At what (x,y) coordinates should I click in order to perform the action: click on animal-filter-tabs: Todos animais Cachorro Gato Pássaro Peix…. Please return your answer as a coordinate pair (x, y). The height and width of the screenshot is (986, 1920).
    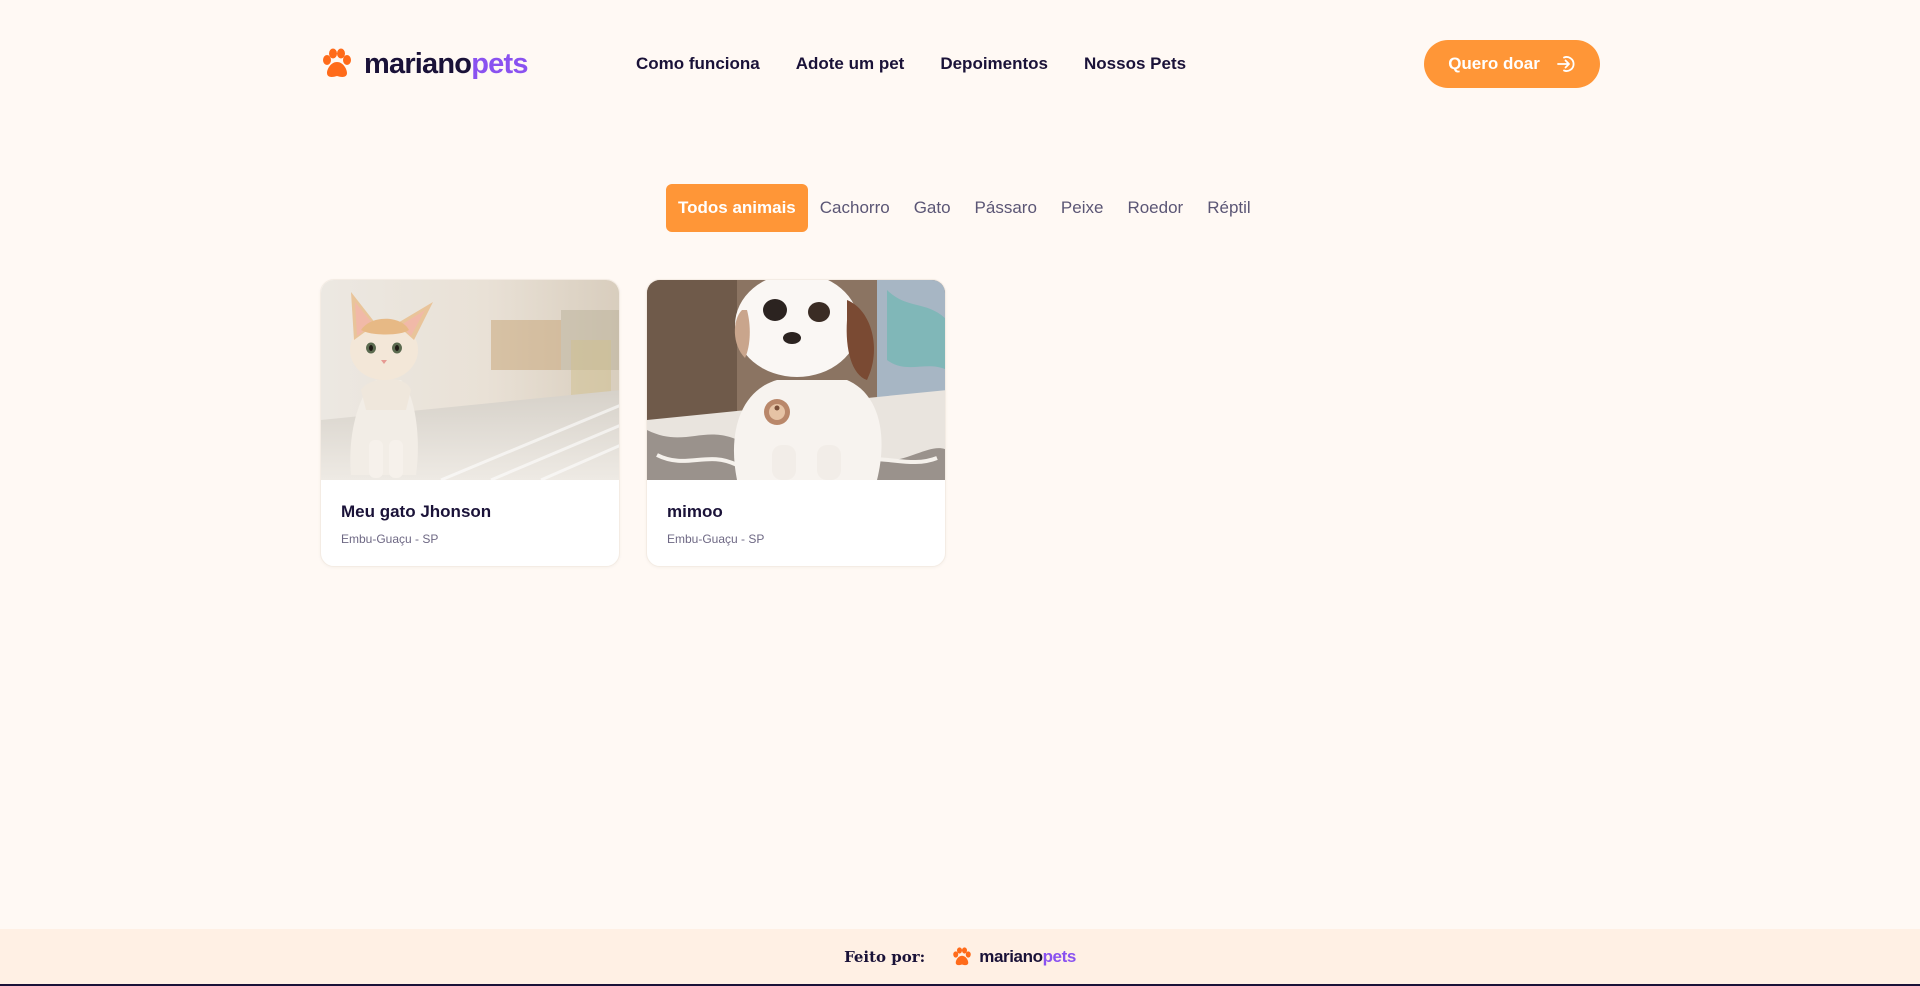
    Looking at the image, I should click on (964, 208).